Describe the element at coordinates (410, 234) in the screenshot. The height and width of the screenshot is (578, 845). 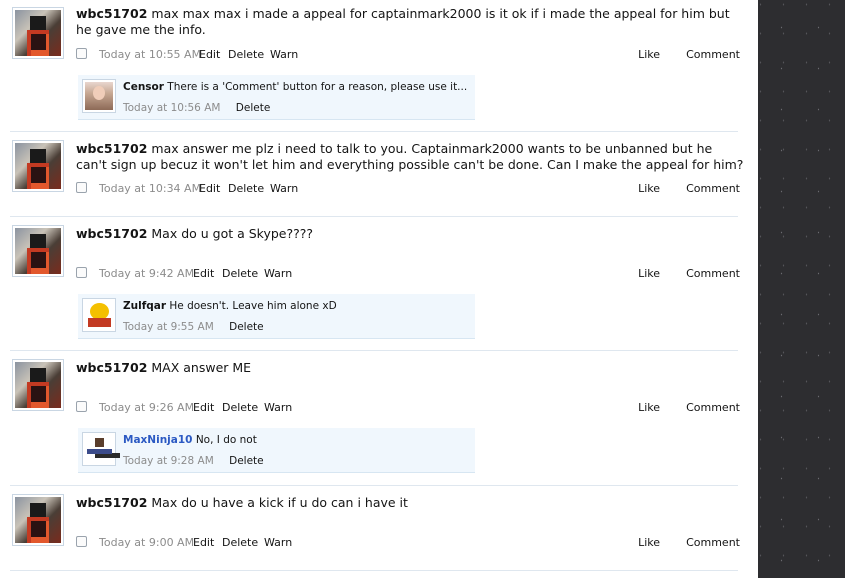
I see `post-message: wbc51702 Max do u got a Skype????` at that location.